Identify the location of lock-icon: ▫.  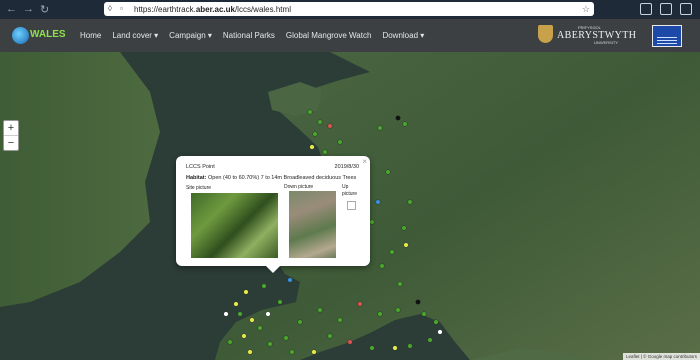
(121, 8).